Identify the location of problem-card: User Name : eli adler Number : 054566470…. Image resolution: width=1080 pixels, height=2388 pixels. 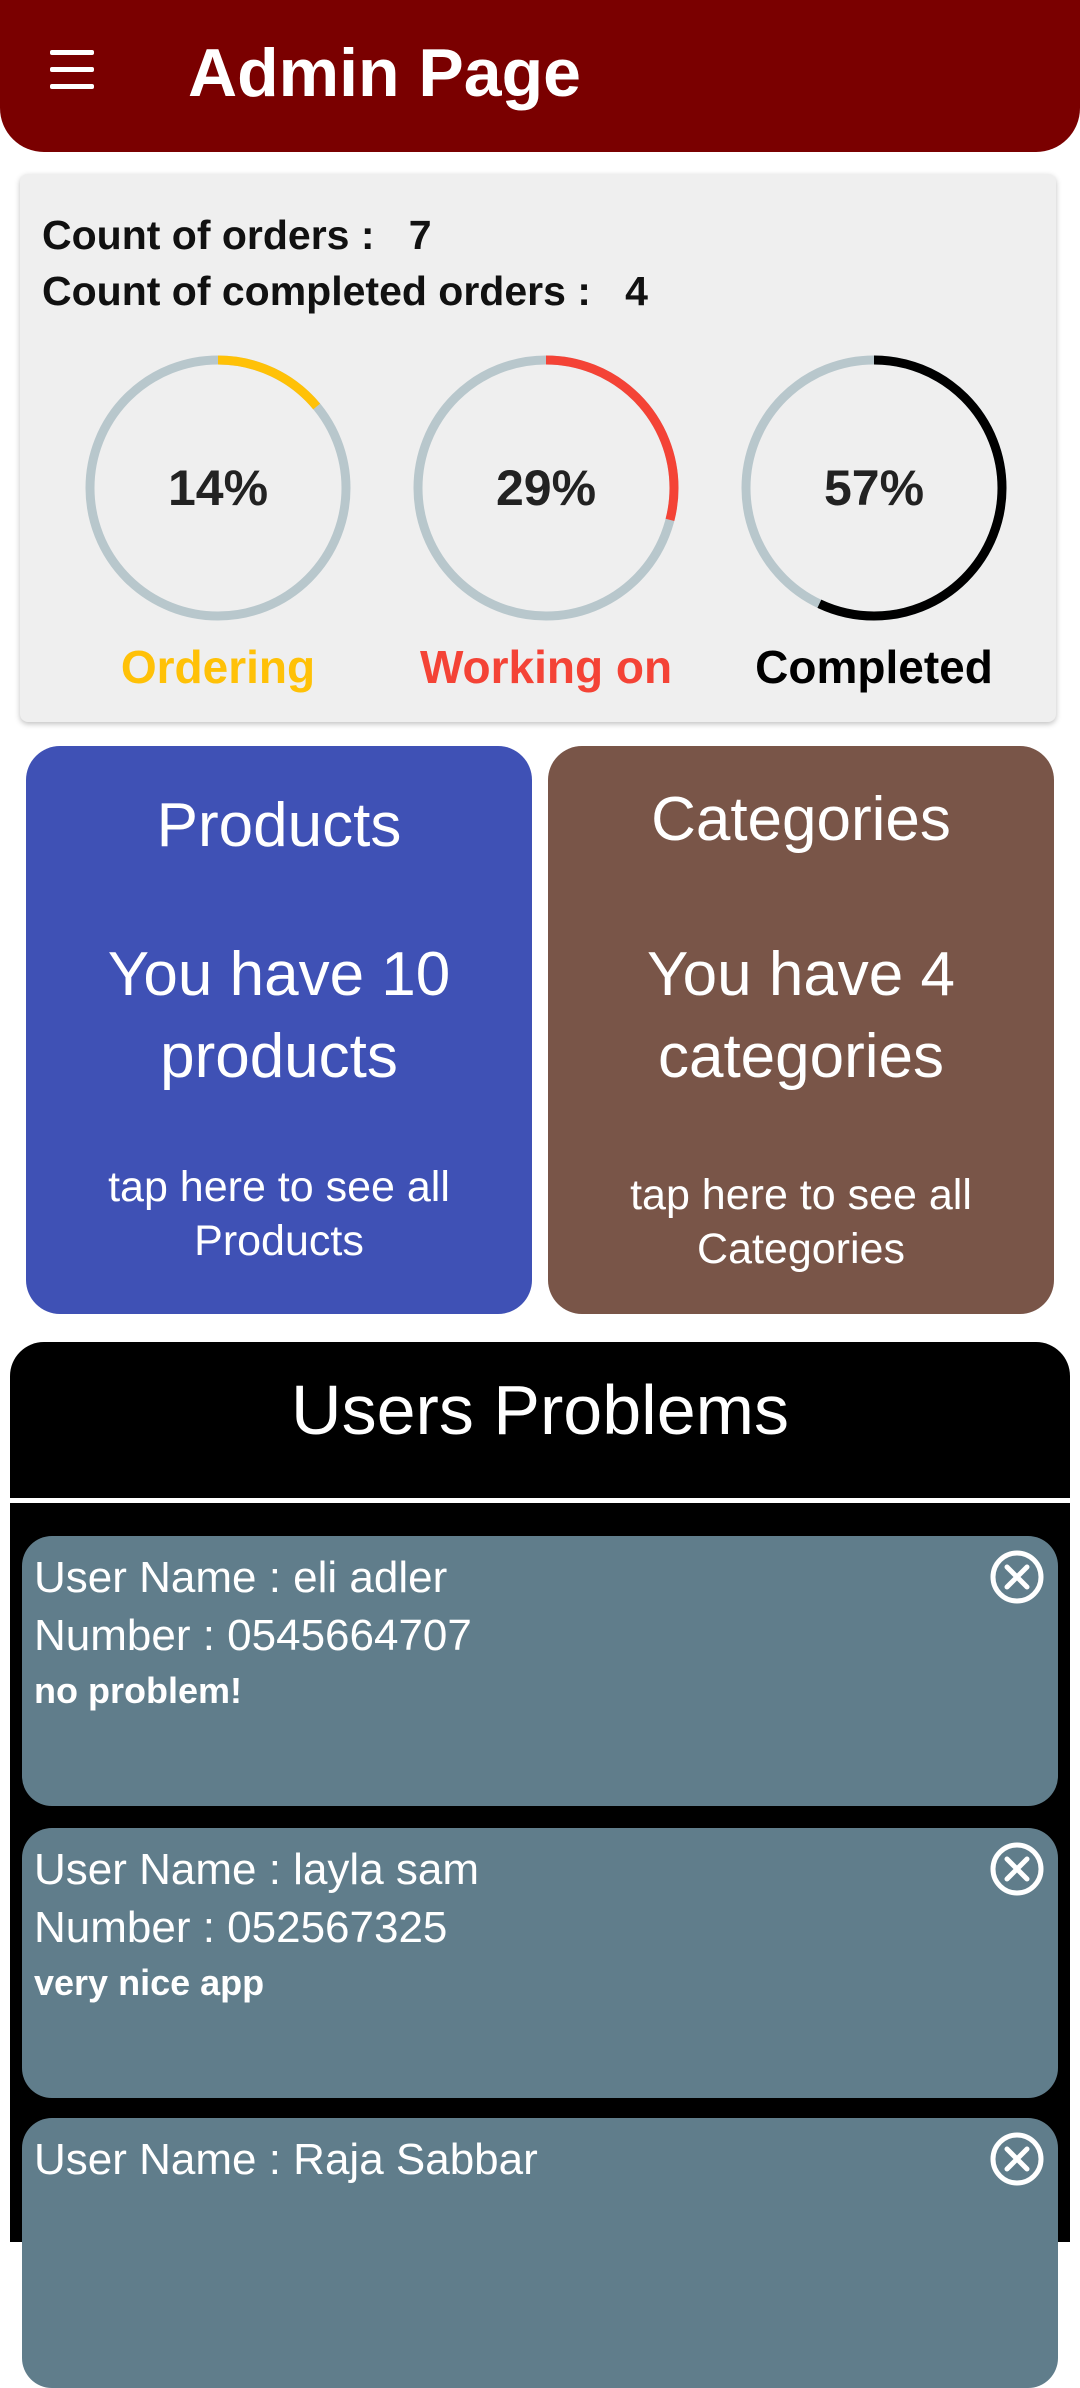
(540, 1671).